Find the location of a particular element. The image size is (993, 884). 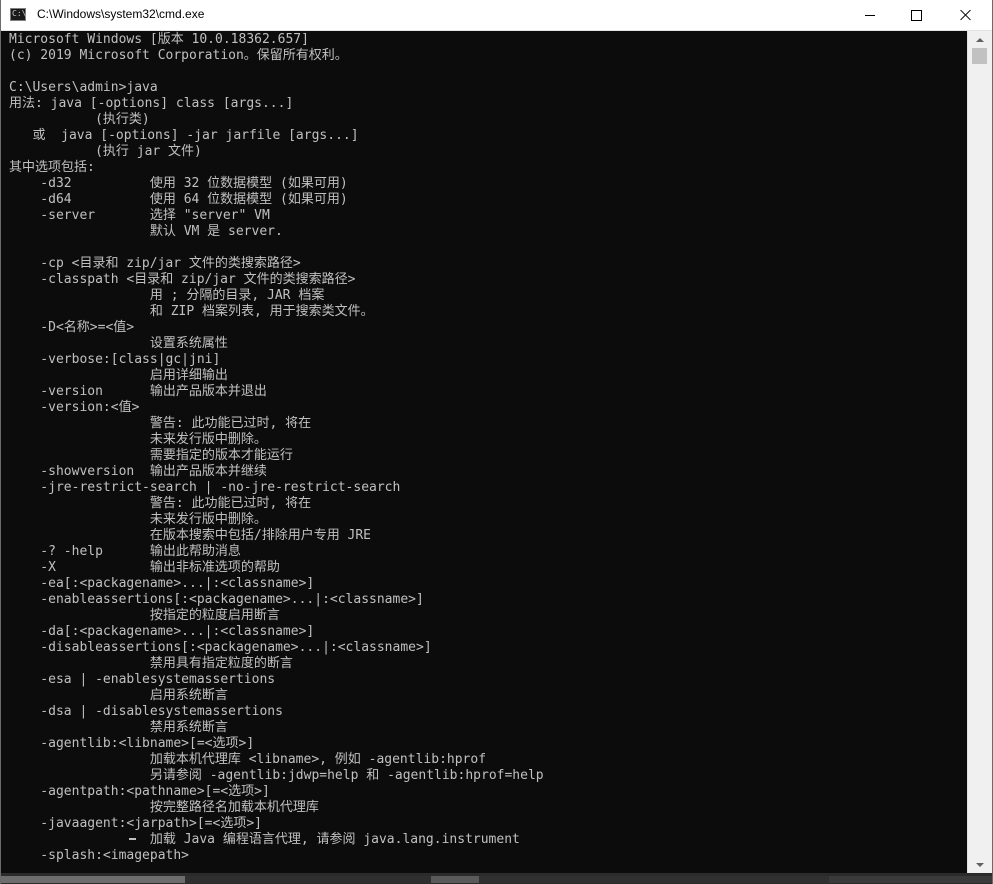

arrow-up-icon is located at coordinates (980, 39).